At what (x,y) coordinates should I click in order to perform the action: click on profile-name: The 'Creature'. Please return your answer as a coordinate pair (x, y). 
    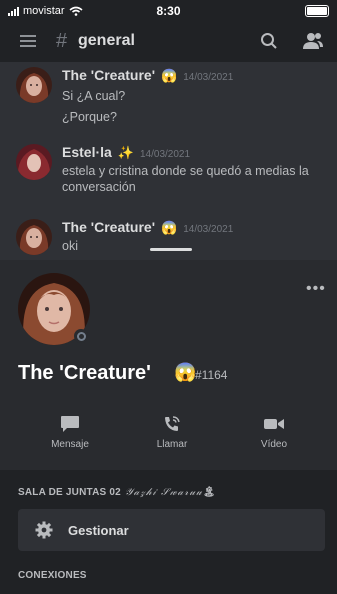
    Looking at the image, I should click on (84, 373).